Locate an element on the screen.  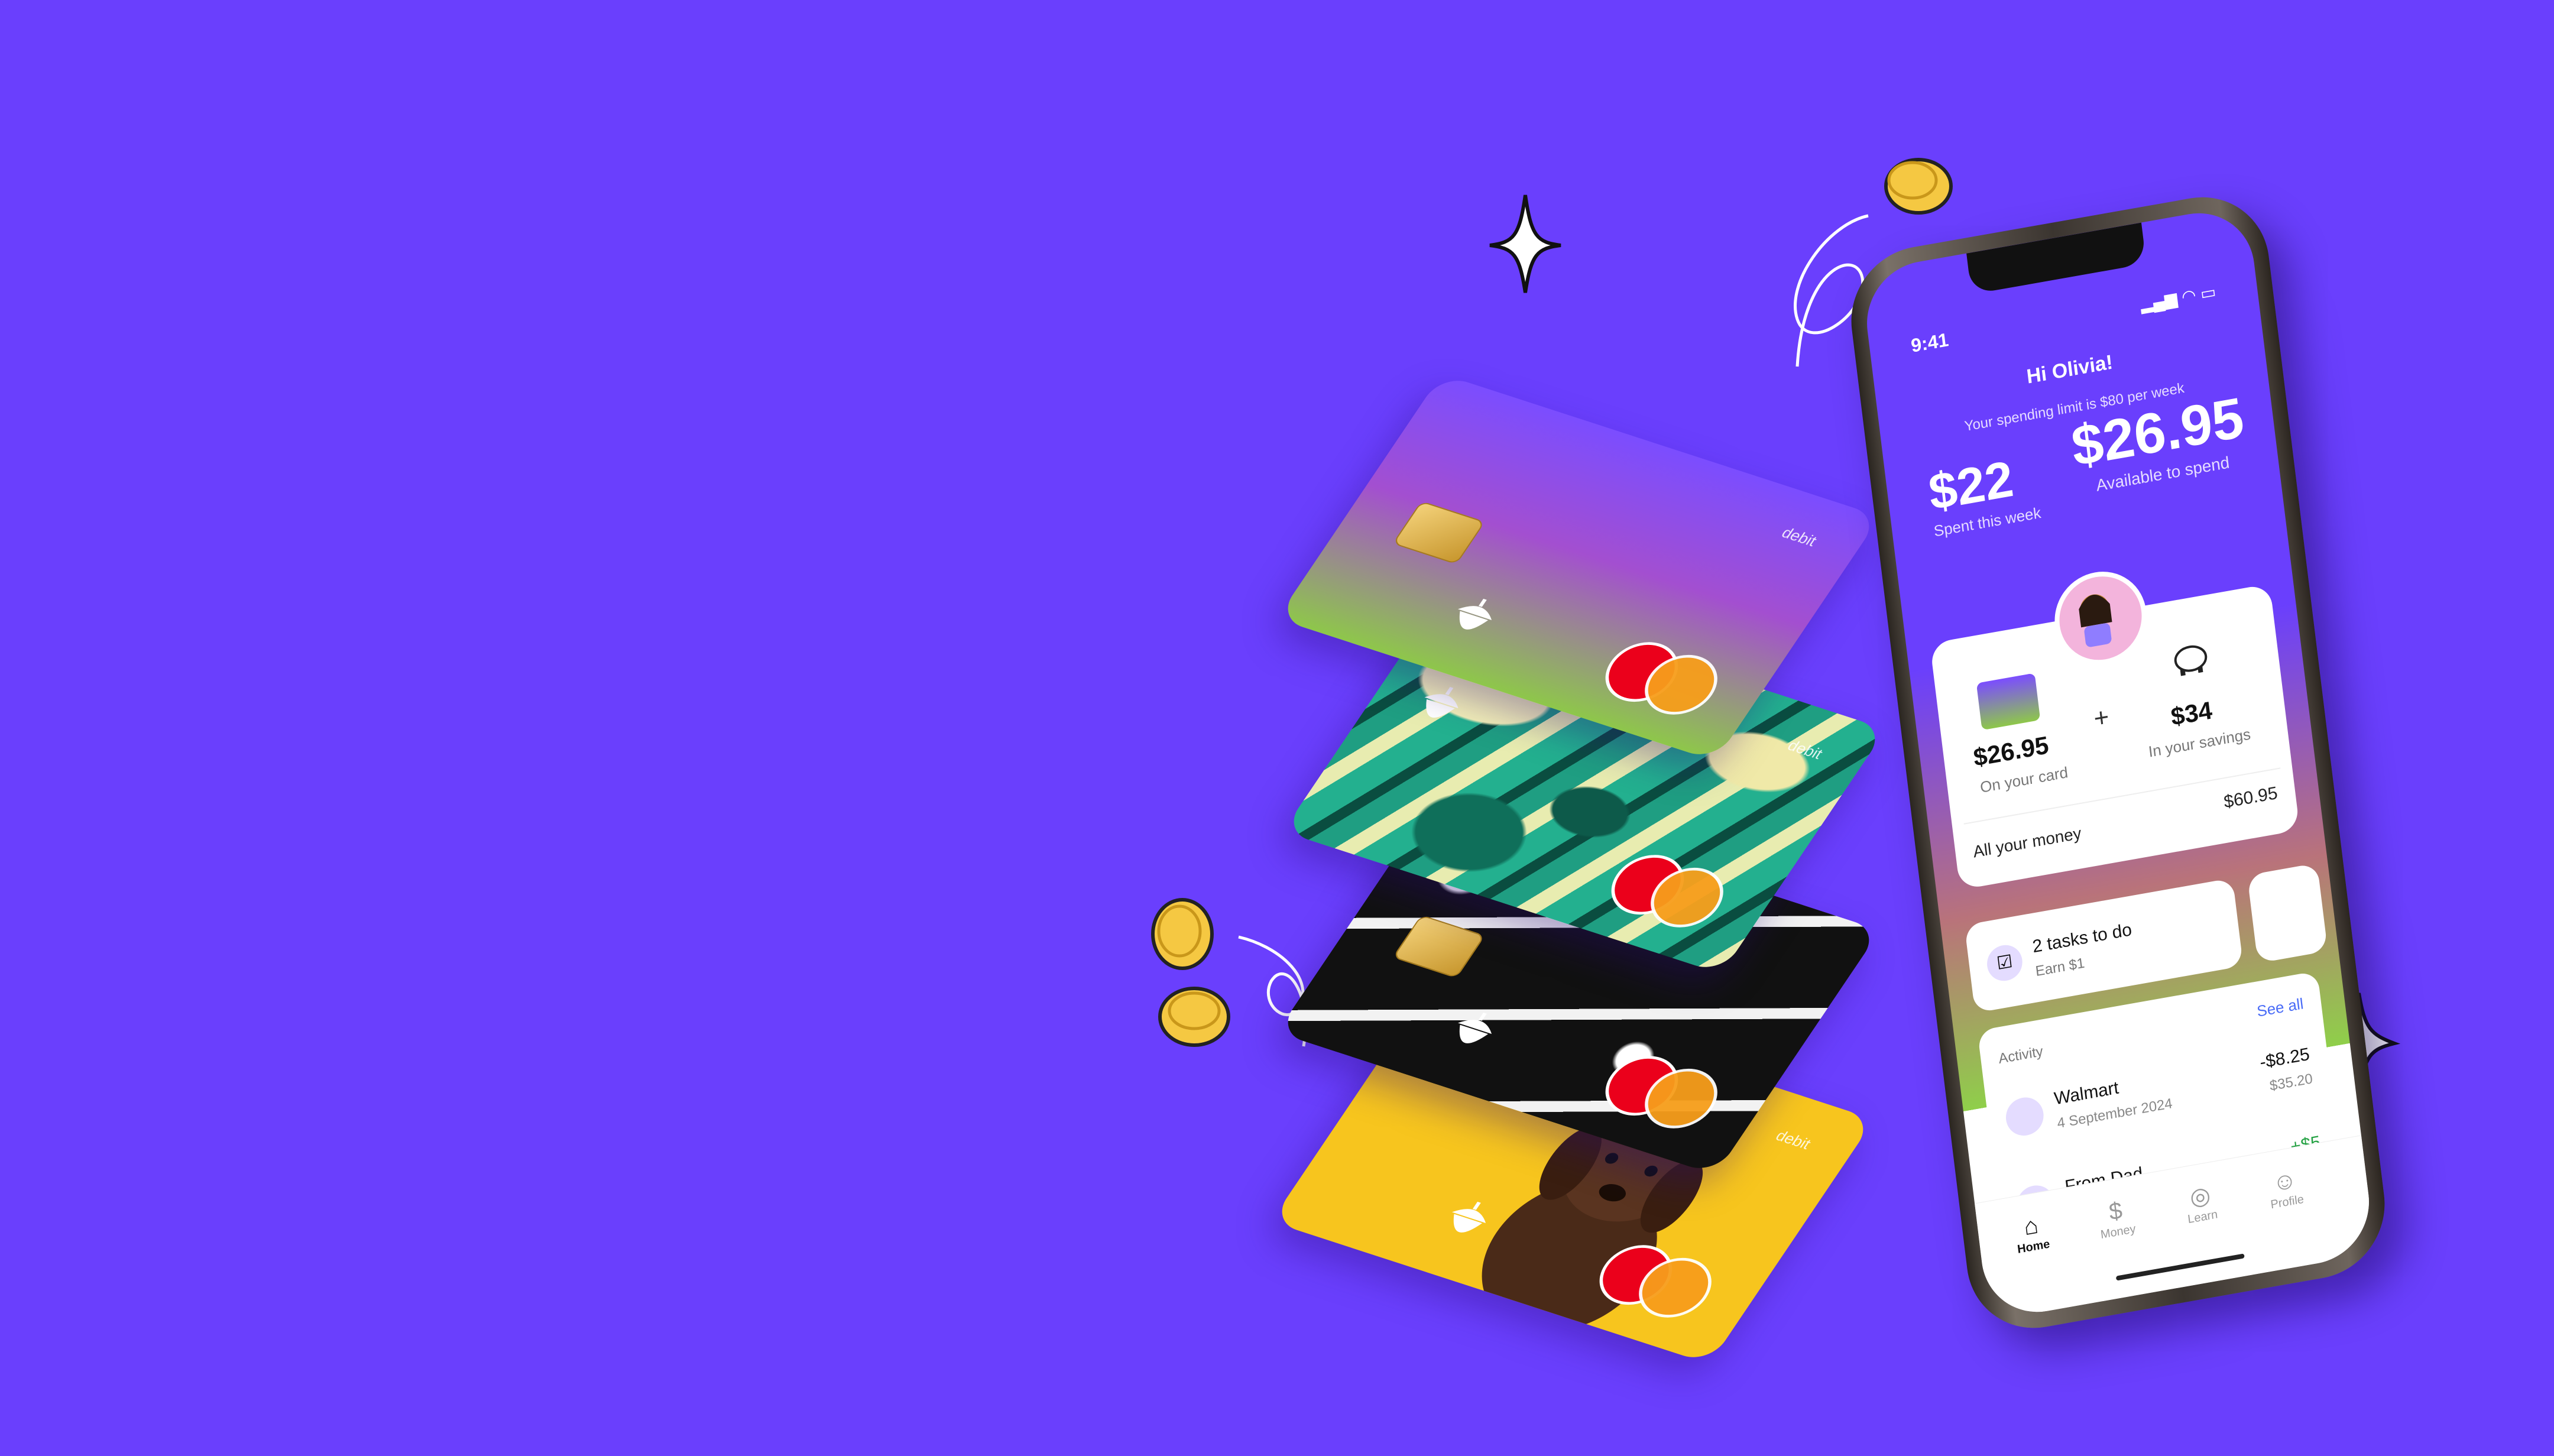
tasks-subtitle: Earn $1 is located at coordinates (2060, 967).